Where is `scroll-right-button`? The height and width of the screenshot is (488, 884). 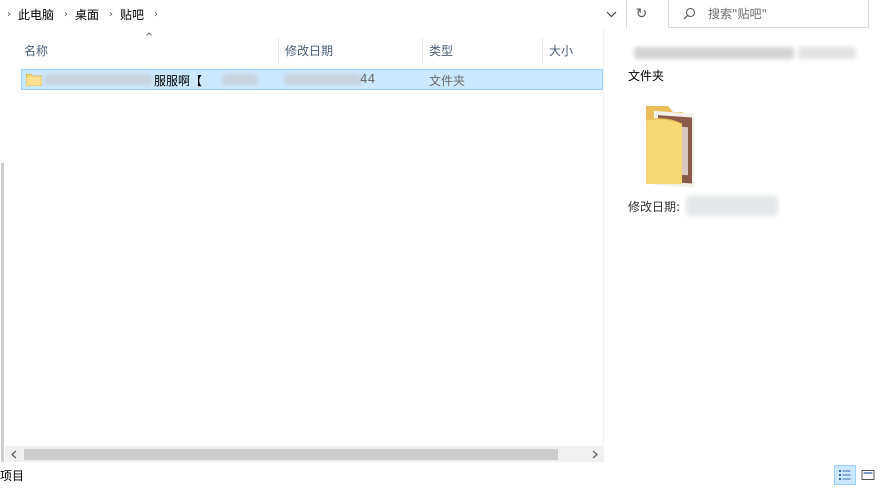
scroll-right-button is located at coordinates (594, 454).